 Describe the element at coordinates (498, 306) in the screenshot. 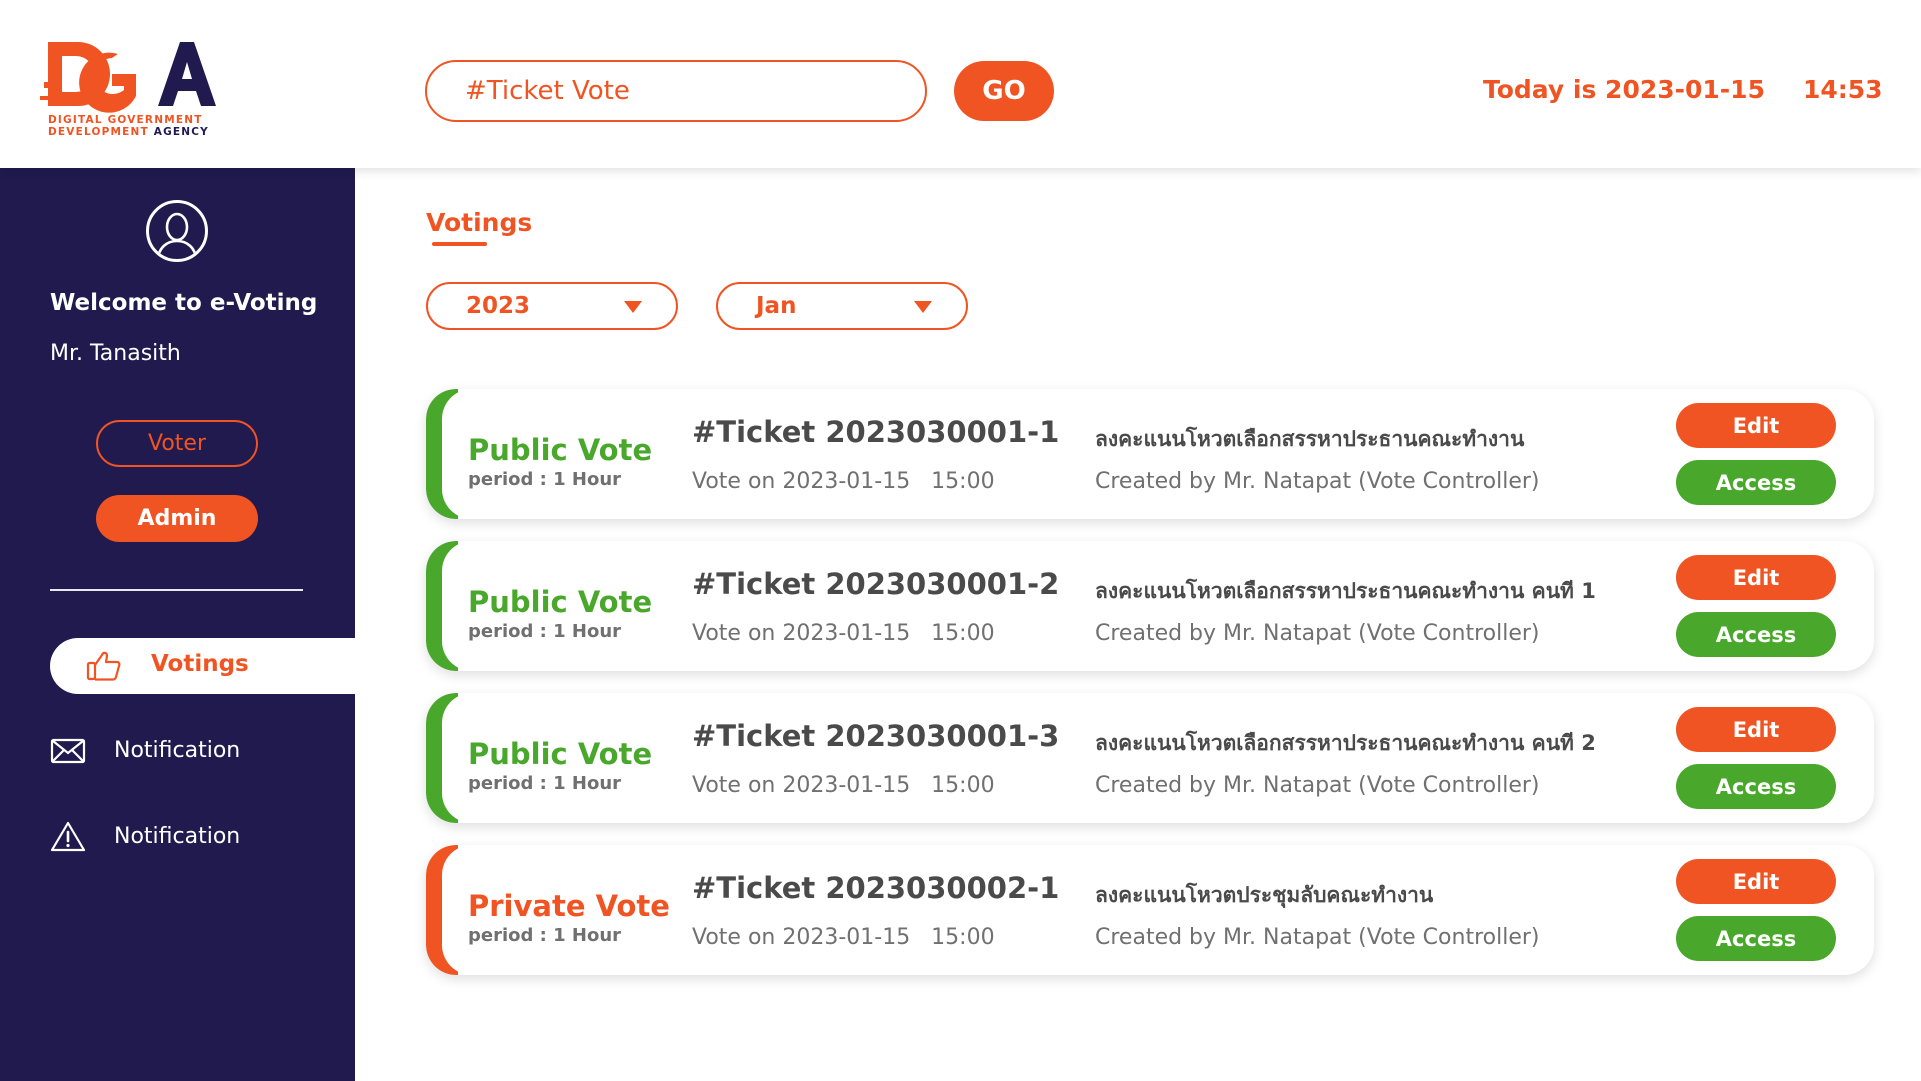

I see `year-select-value: 2023` at that location.